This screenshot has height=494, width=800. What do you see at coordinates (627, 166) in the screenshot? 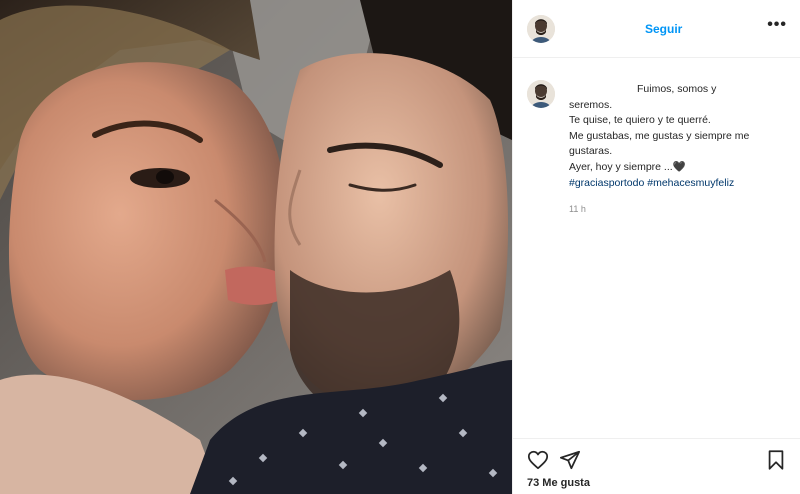
I see `caption-line: Ayer, hoy y siempre ...🖤` at bounding box center [627, 166].